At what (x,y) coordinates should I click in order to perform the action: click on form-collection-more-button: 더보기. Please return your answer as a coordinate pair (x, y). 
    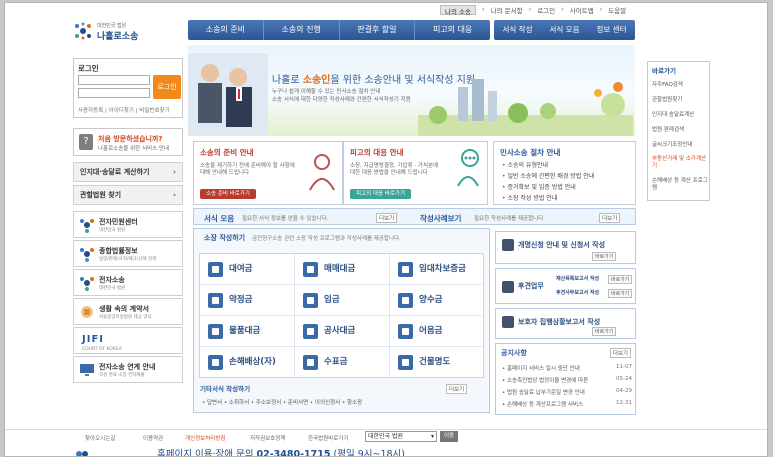
    Looking at the image, I should click on (387, 218).